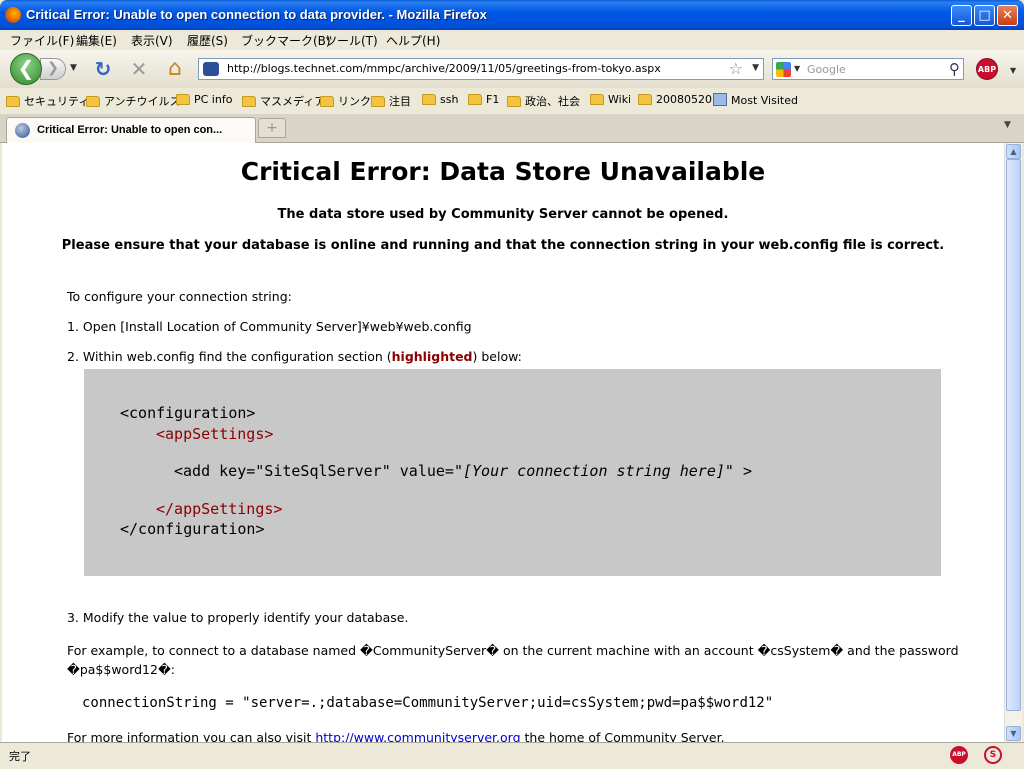 The height and width of the screenshot is (769, 1024). Describe the element at coordinates (764, 100) in the screenshot. I see `bookmark-label: Most Visited` at that location.